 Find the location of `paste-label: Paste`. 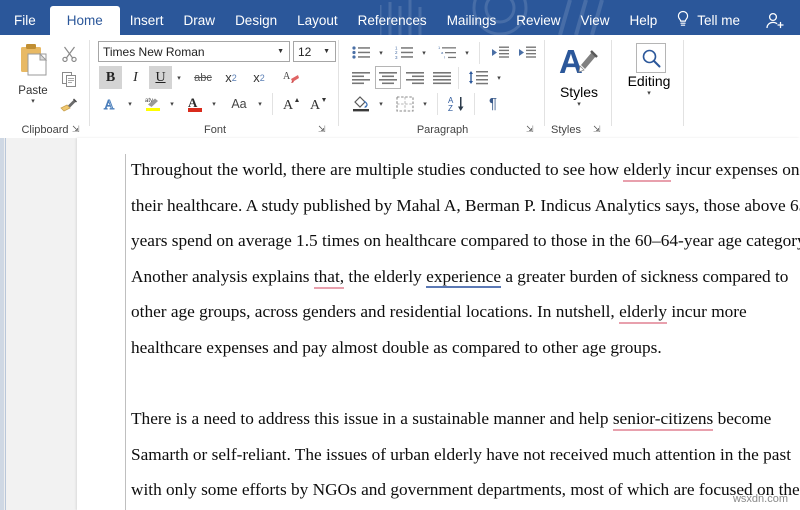

paste-label: Paste is located at coordinates (33, 91).